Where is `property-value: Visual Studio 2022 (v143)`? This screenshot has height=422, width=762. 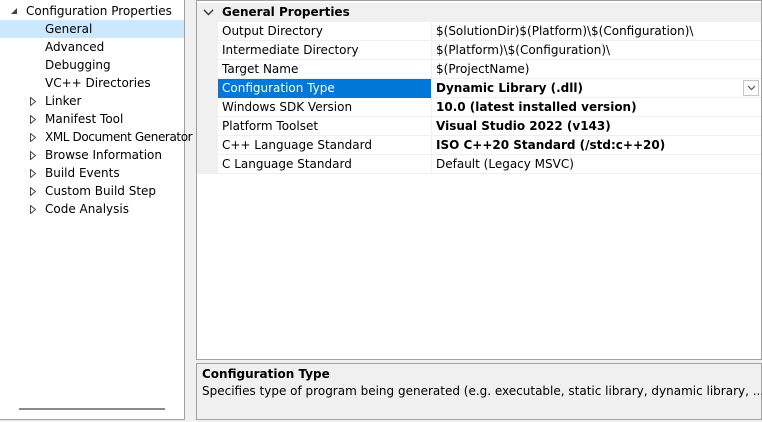
property-value: Visual Studio 2022 (v143) is located at coordinates (596, 126).